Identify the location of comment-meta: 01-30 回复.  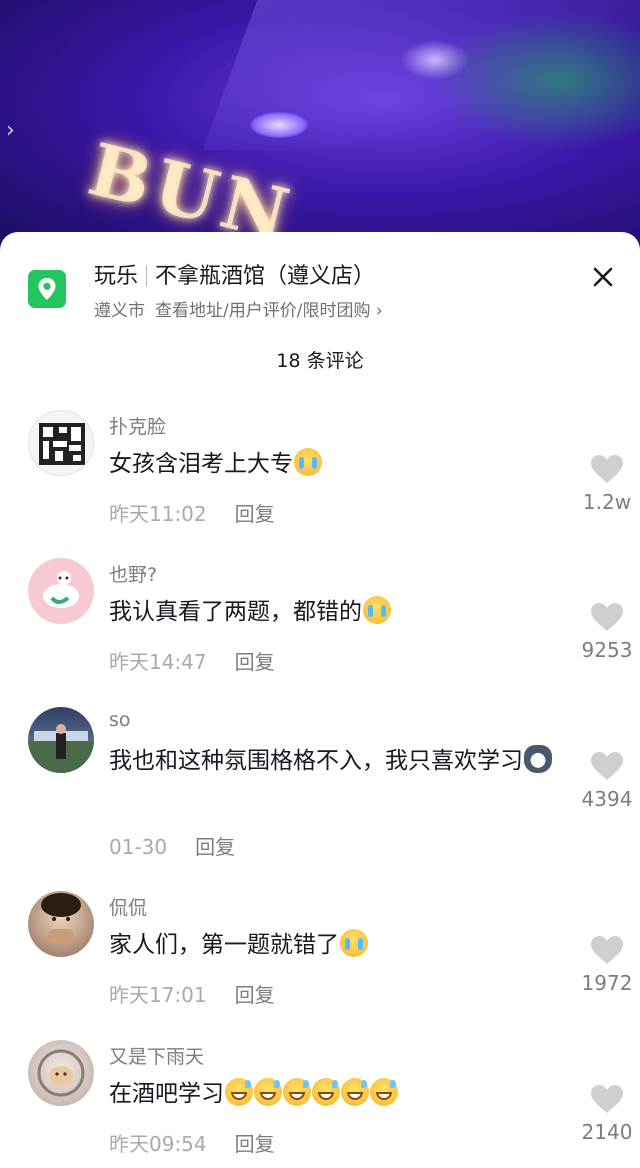
(172, 845).